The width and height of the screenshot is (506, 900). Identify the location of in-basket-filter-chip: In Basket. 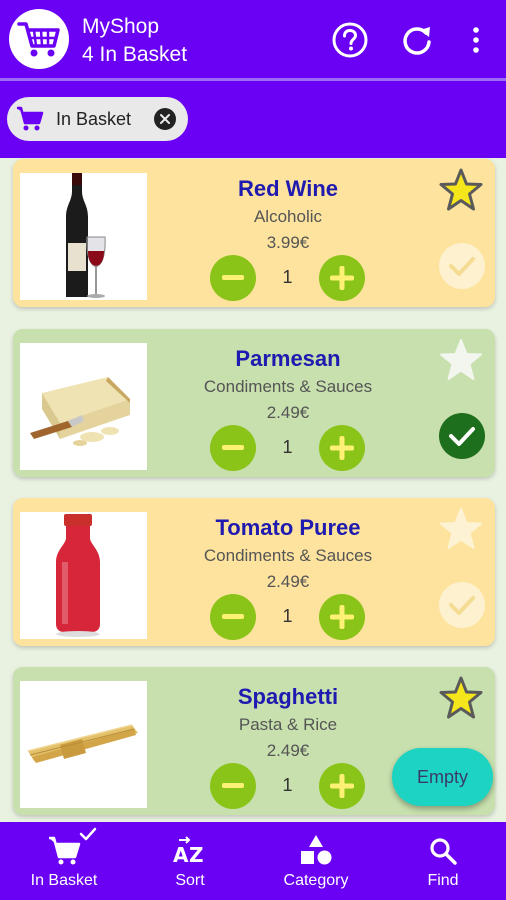
(97, 119).